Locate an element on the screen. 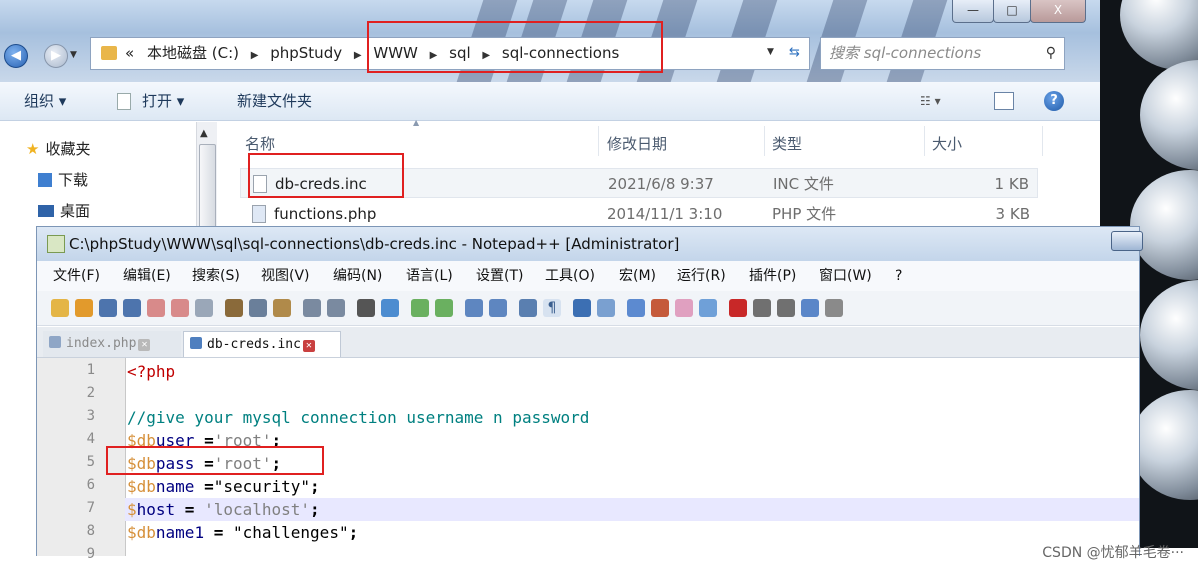 Image resolution: width=1198 pixels, height=572 pixels. menu-view: 视图(V) is located at coordinates (285, 276).